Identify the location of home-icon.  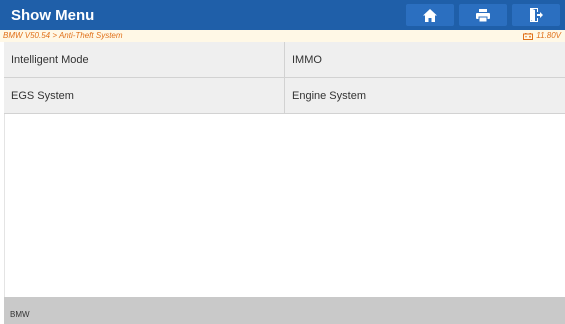
(430, 15).